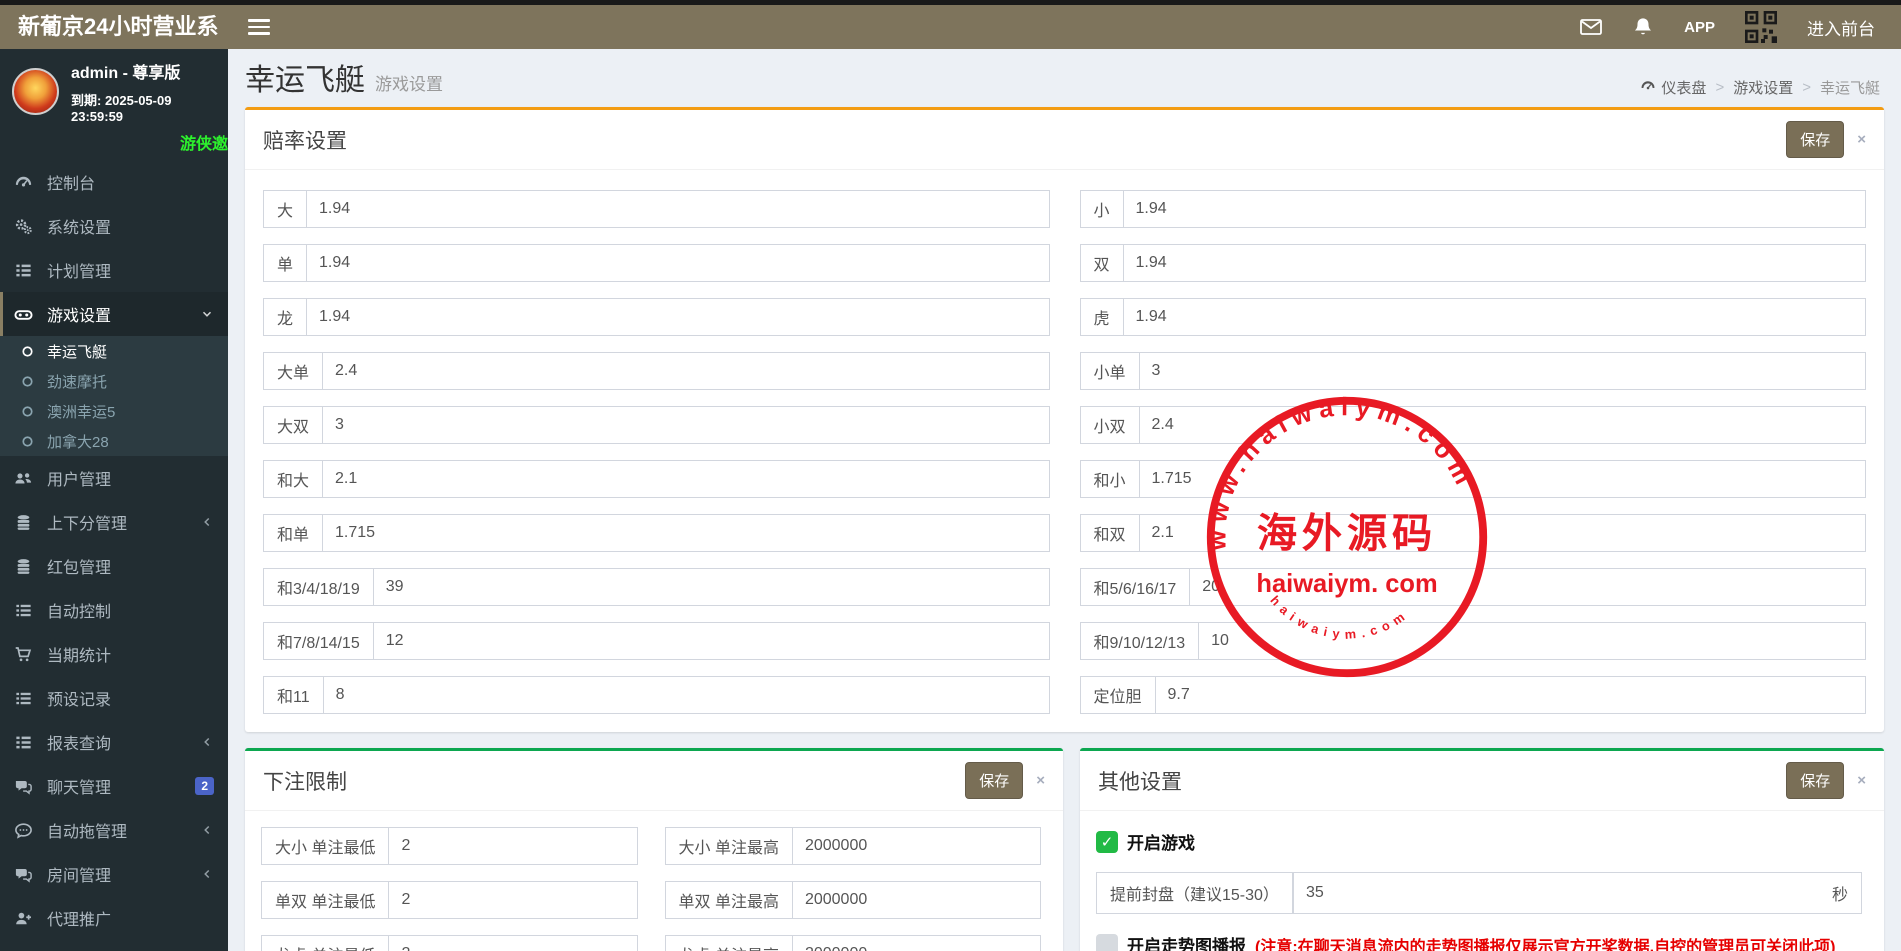 The width and height of the screenshot is (1901, 951). I want to click on limits-close-icon: ×, so click(1040, 780).